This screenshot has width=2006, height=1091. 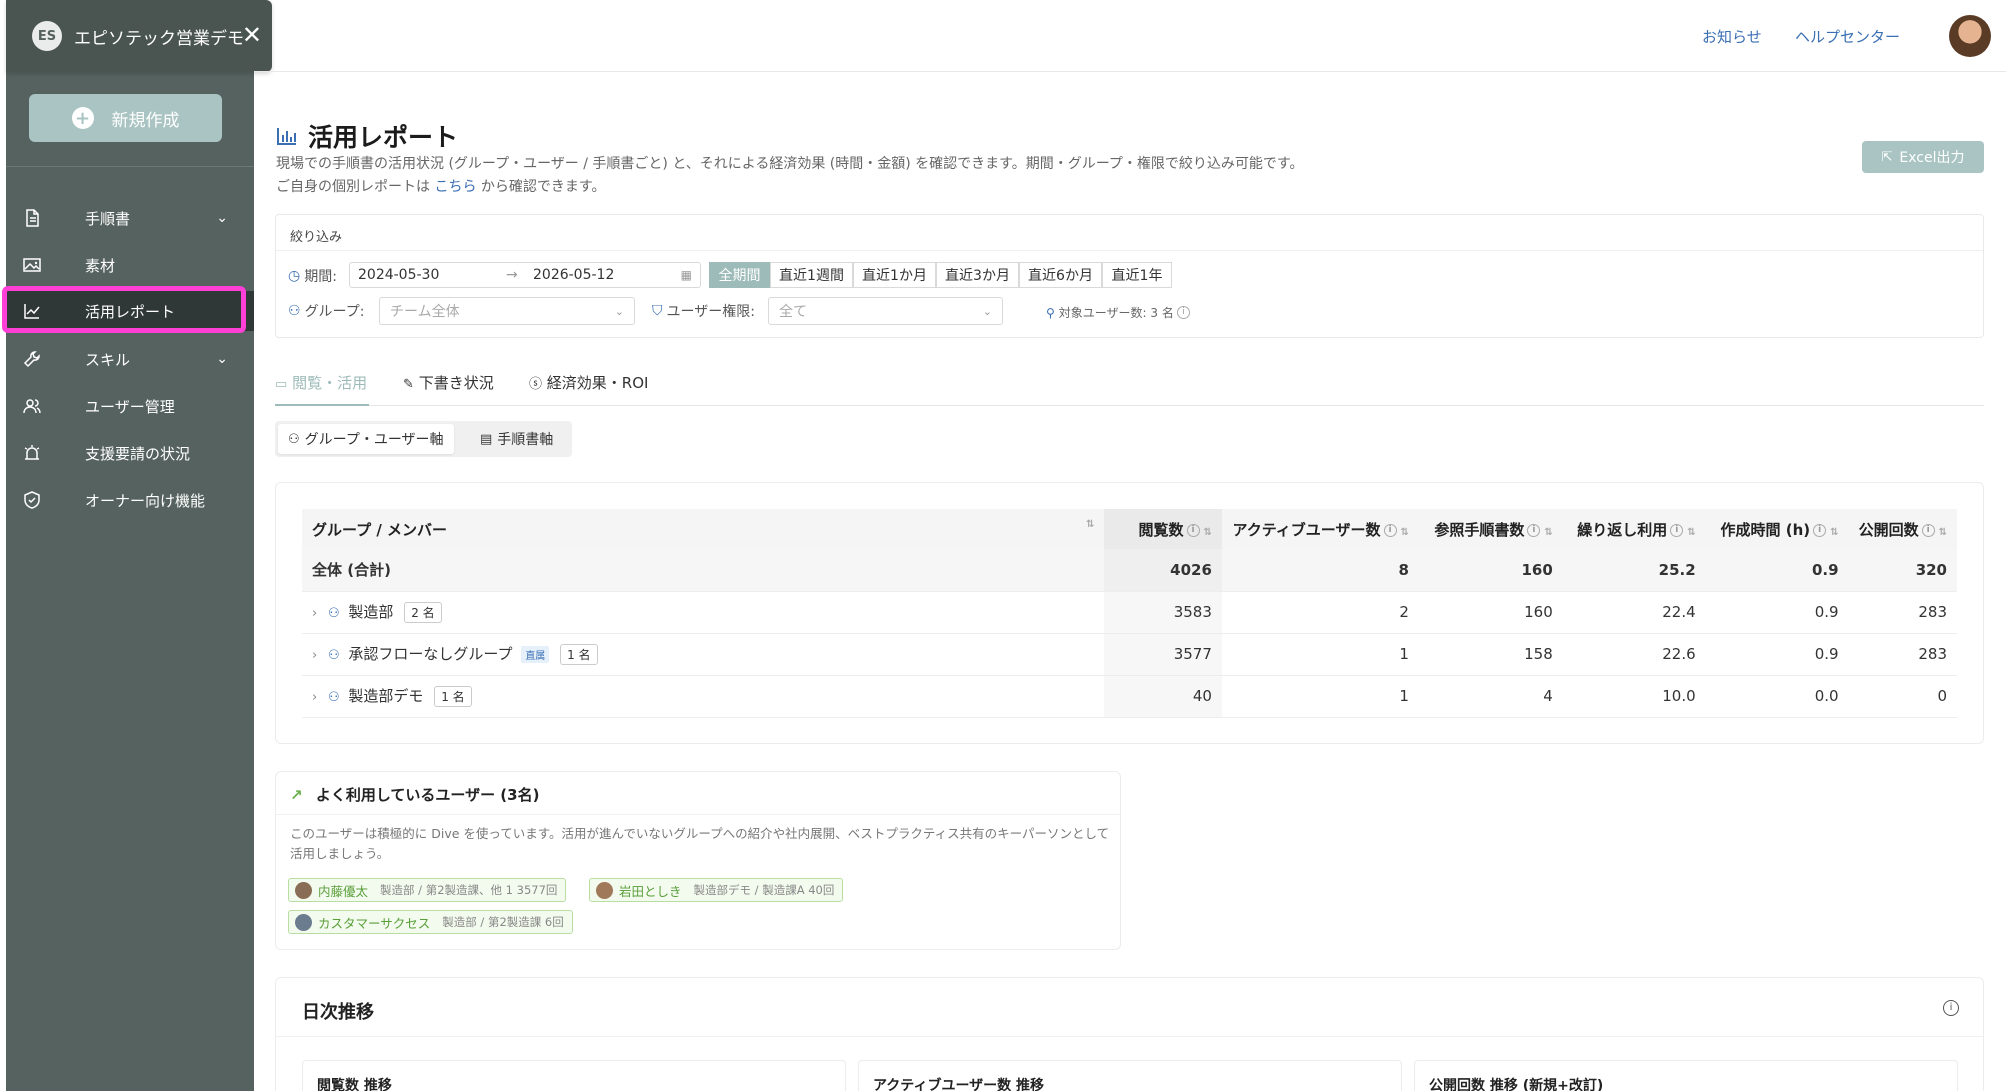 What do you see at coordinates (885, 311) in the screenshot?
I see `role-select: 全て ⌄` at bounding box center [885, 311].